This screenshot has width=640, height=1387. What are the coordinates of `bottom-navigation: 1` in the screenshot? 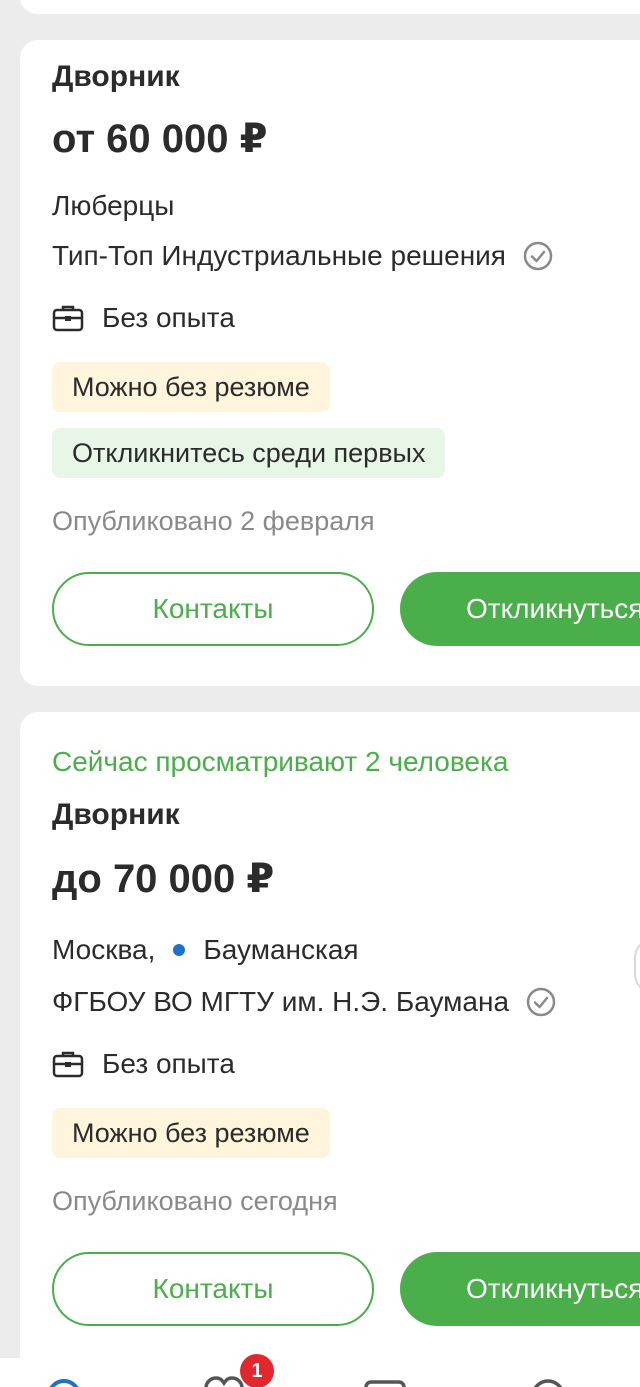 It's located at (320, 1370).